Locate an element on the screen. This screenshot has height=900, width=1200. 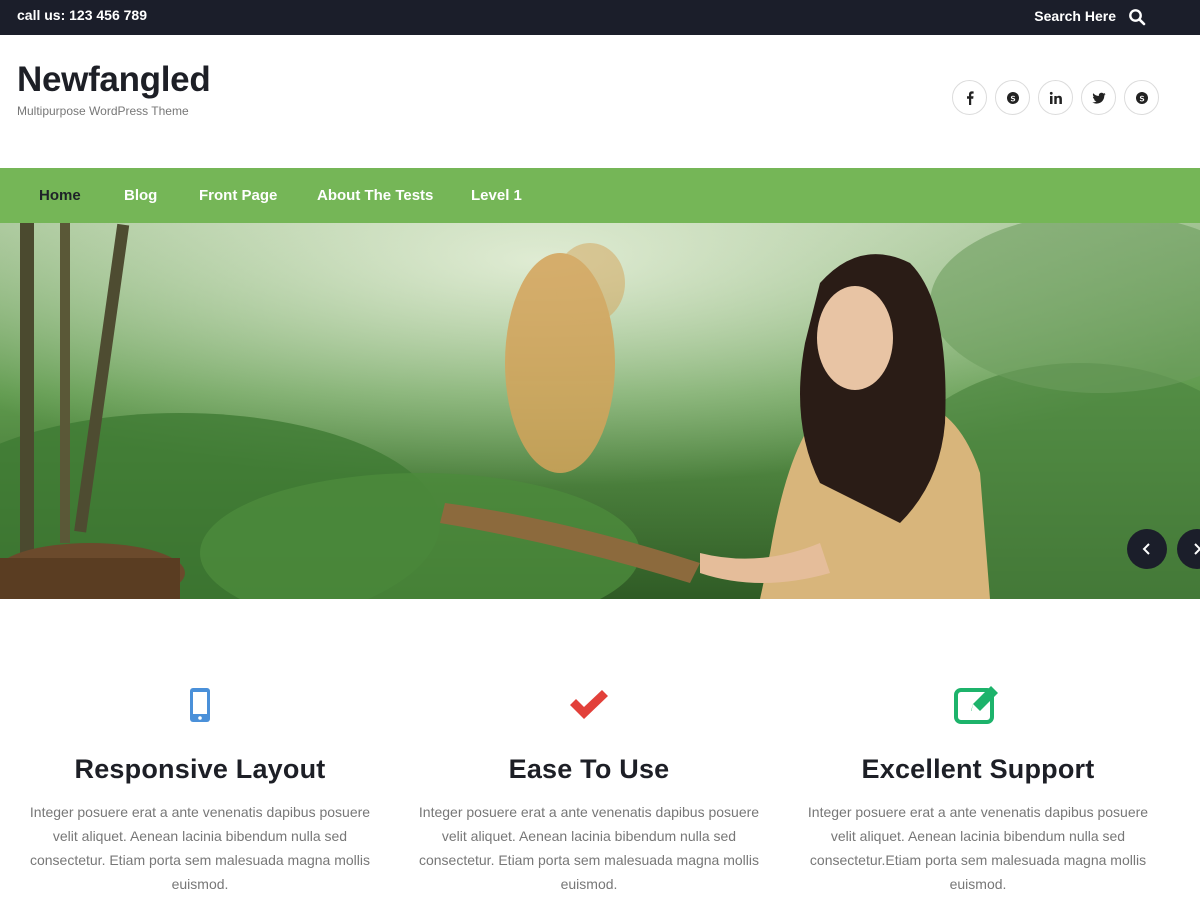
mobile-phone-icon is located at coordinates (200, 705).